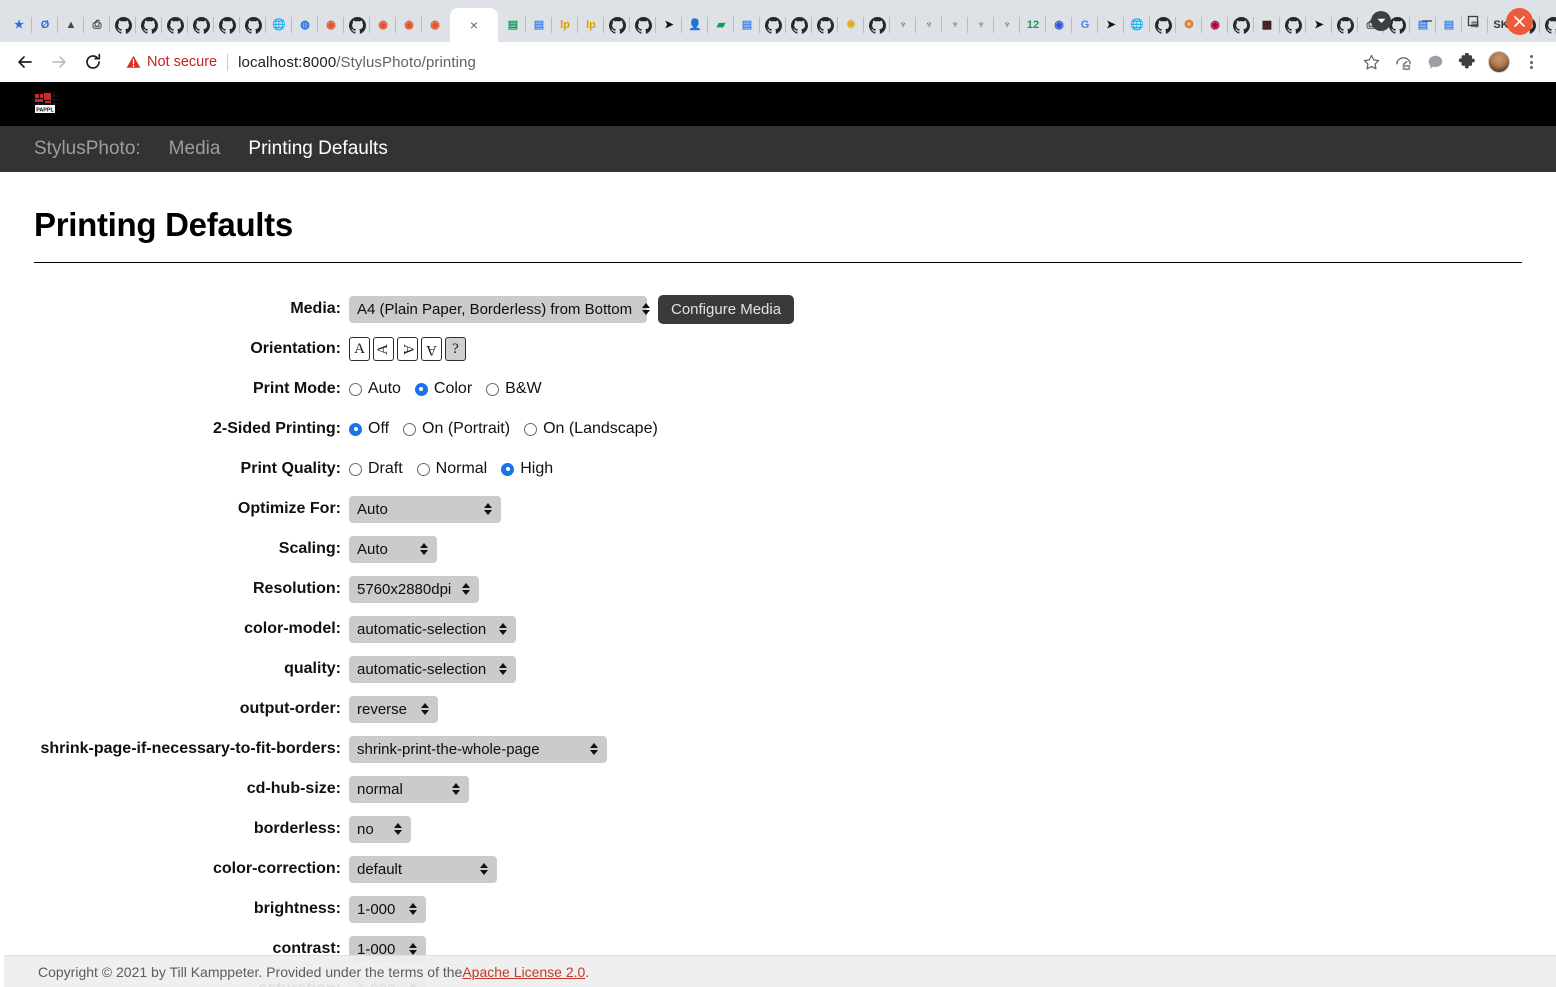 The image size is (1556, 987). What do you see at coordinates (695, 25) in the screenshot?
I see `pinned-tab: 👤` at bounding box center [695, 25].